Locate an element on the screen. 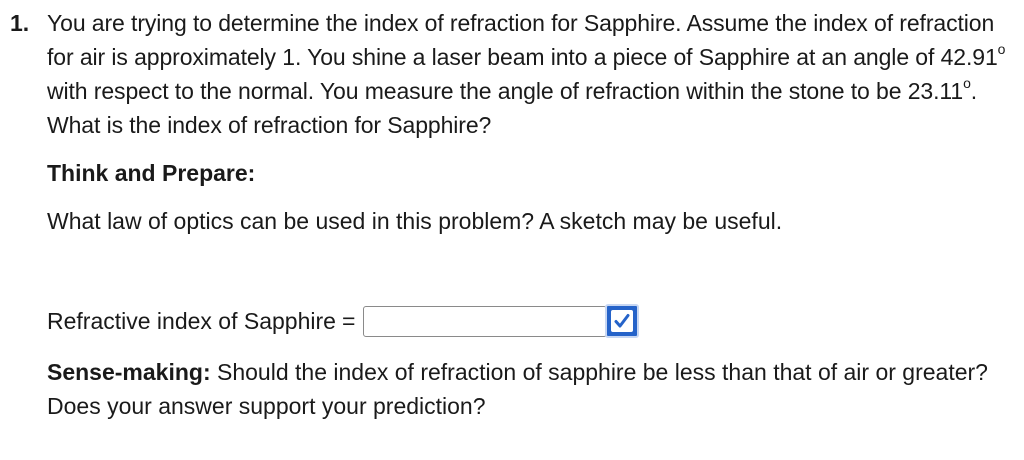  answer-row: Refractive index of Sapphire = is located at coordinates (530, 321).